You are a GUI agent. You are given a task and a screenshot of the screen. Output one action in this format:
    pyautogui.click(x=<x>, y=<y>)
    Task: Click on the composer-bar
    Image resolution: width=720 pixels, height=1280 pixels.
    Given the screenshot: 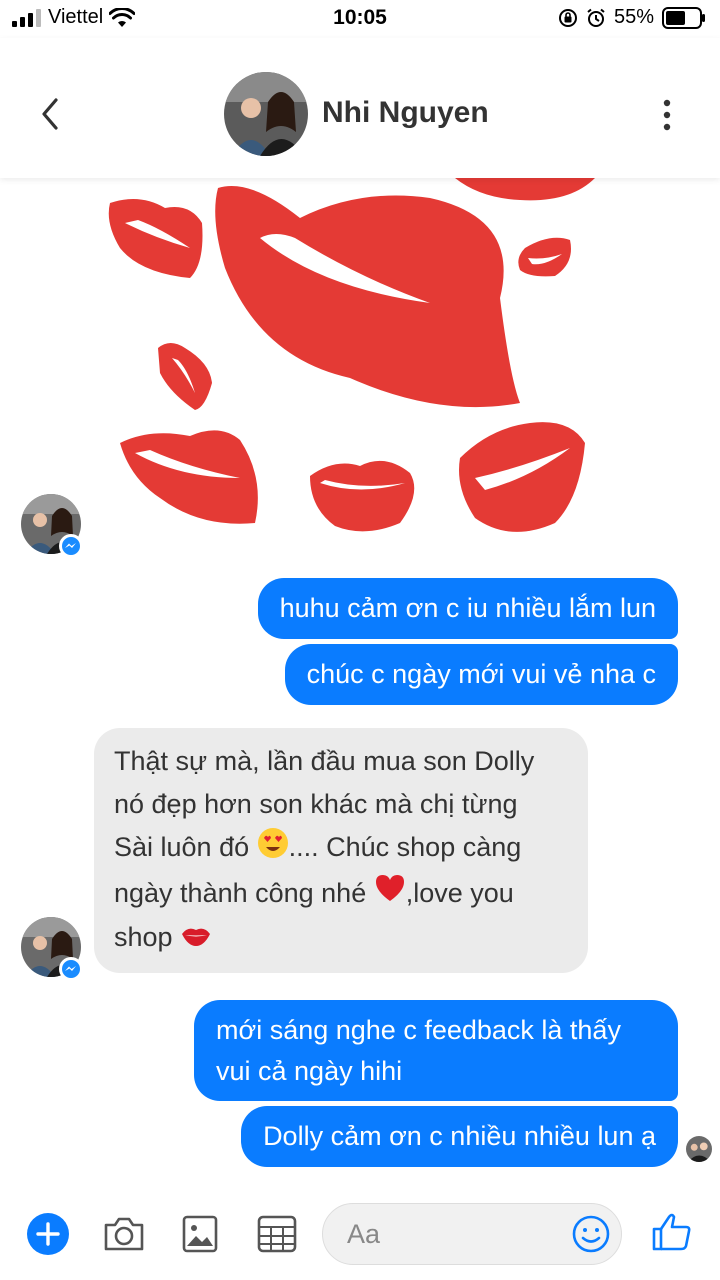 What is the action you would take?
    pyautogui.click(x=360, y=1237)
    